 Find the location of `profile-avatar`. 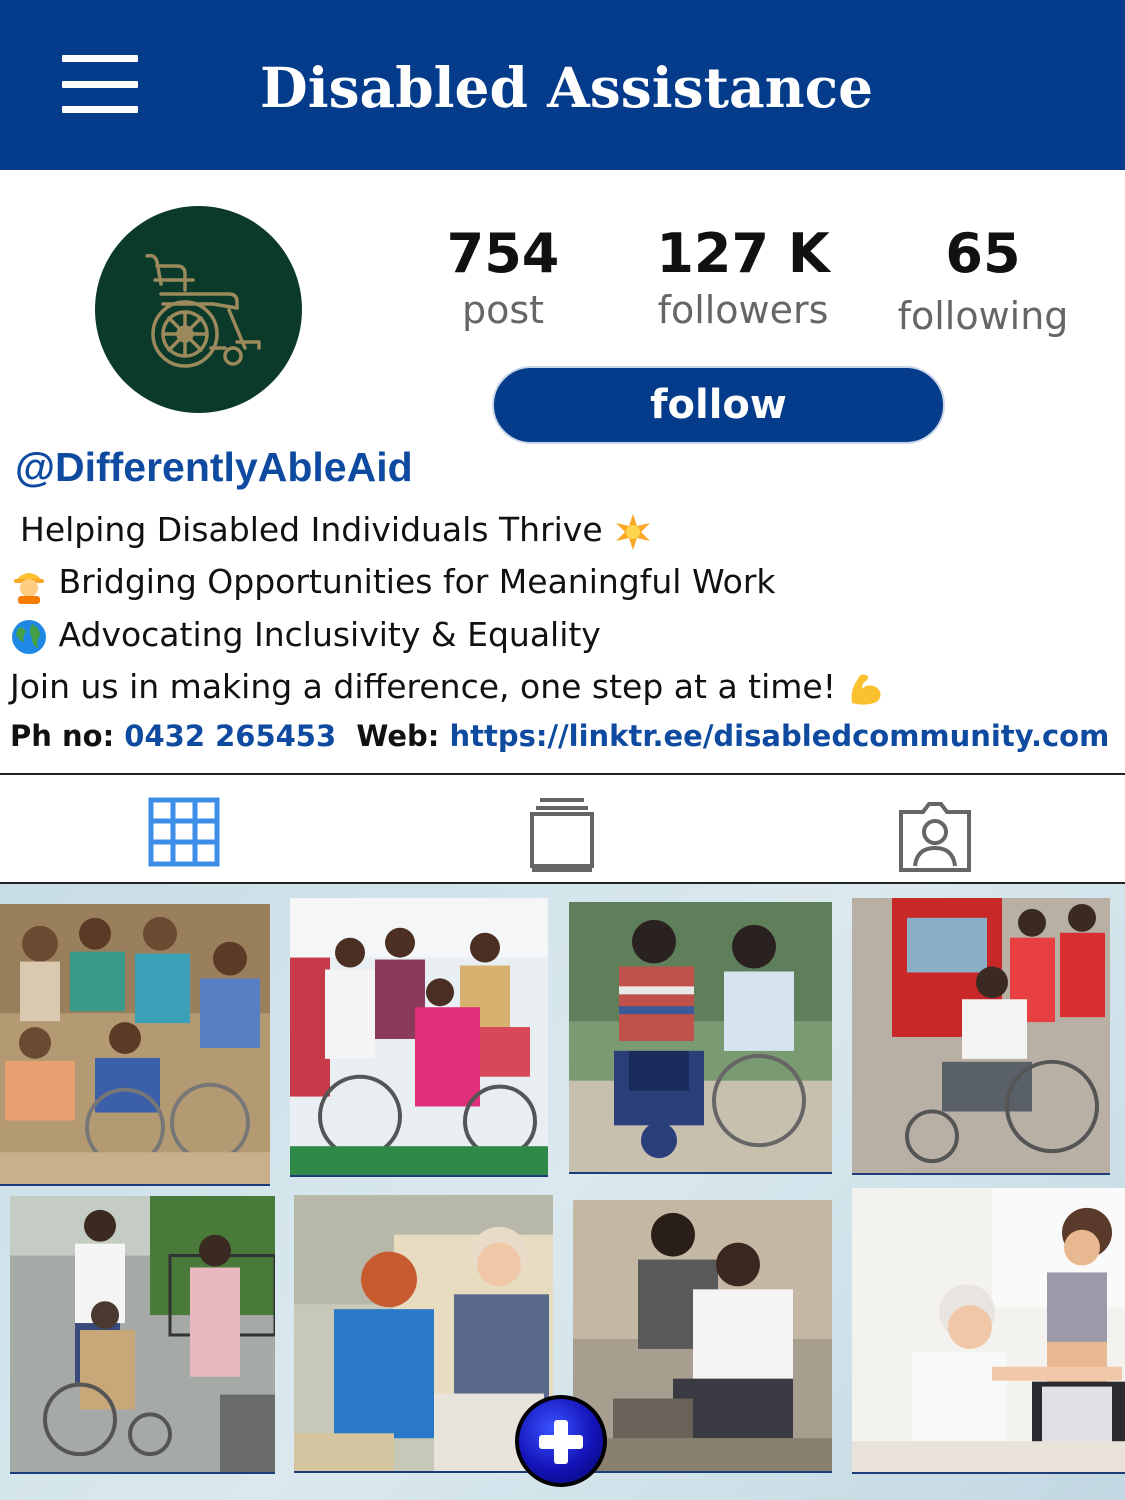

profile-avatar is located at coordinates (198, 309).